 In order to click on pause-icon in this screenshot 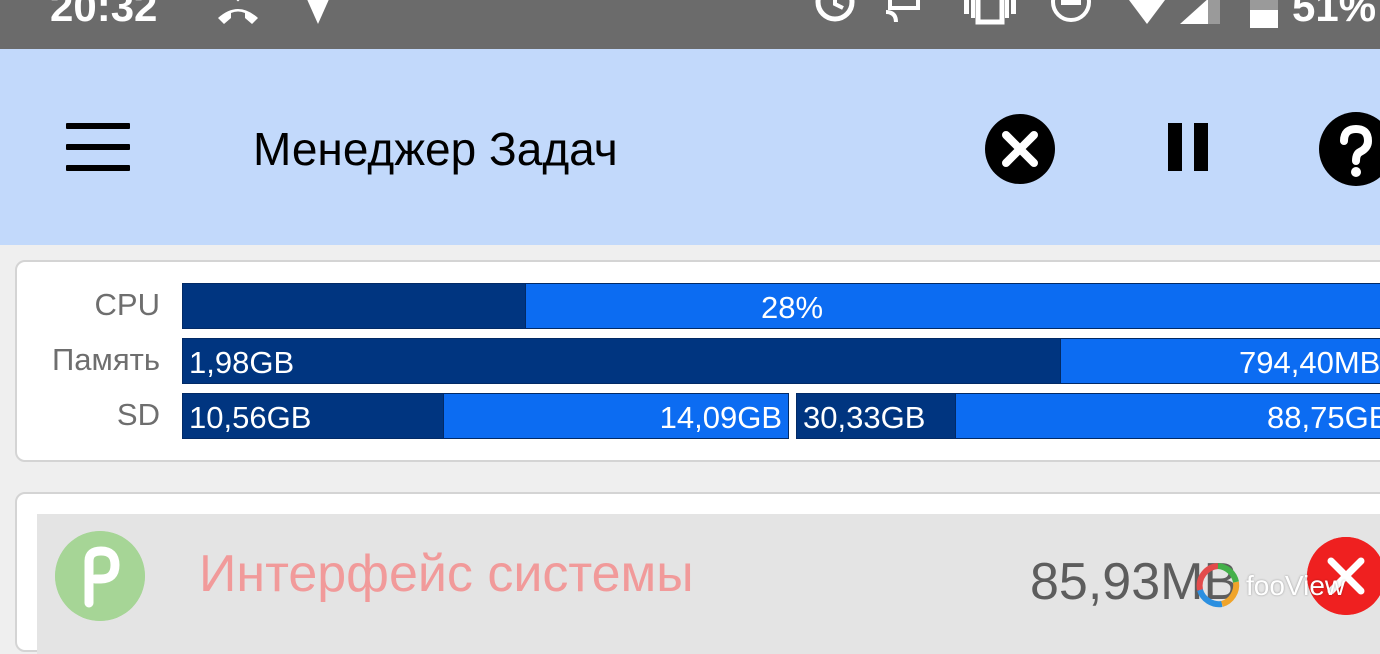, I will do `click(1188, 147)`.